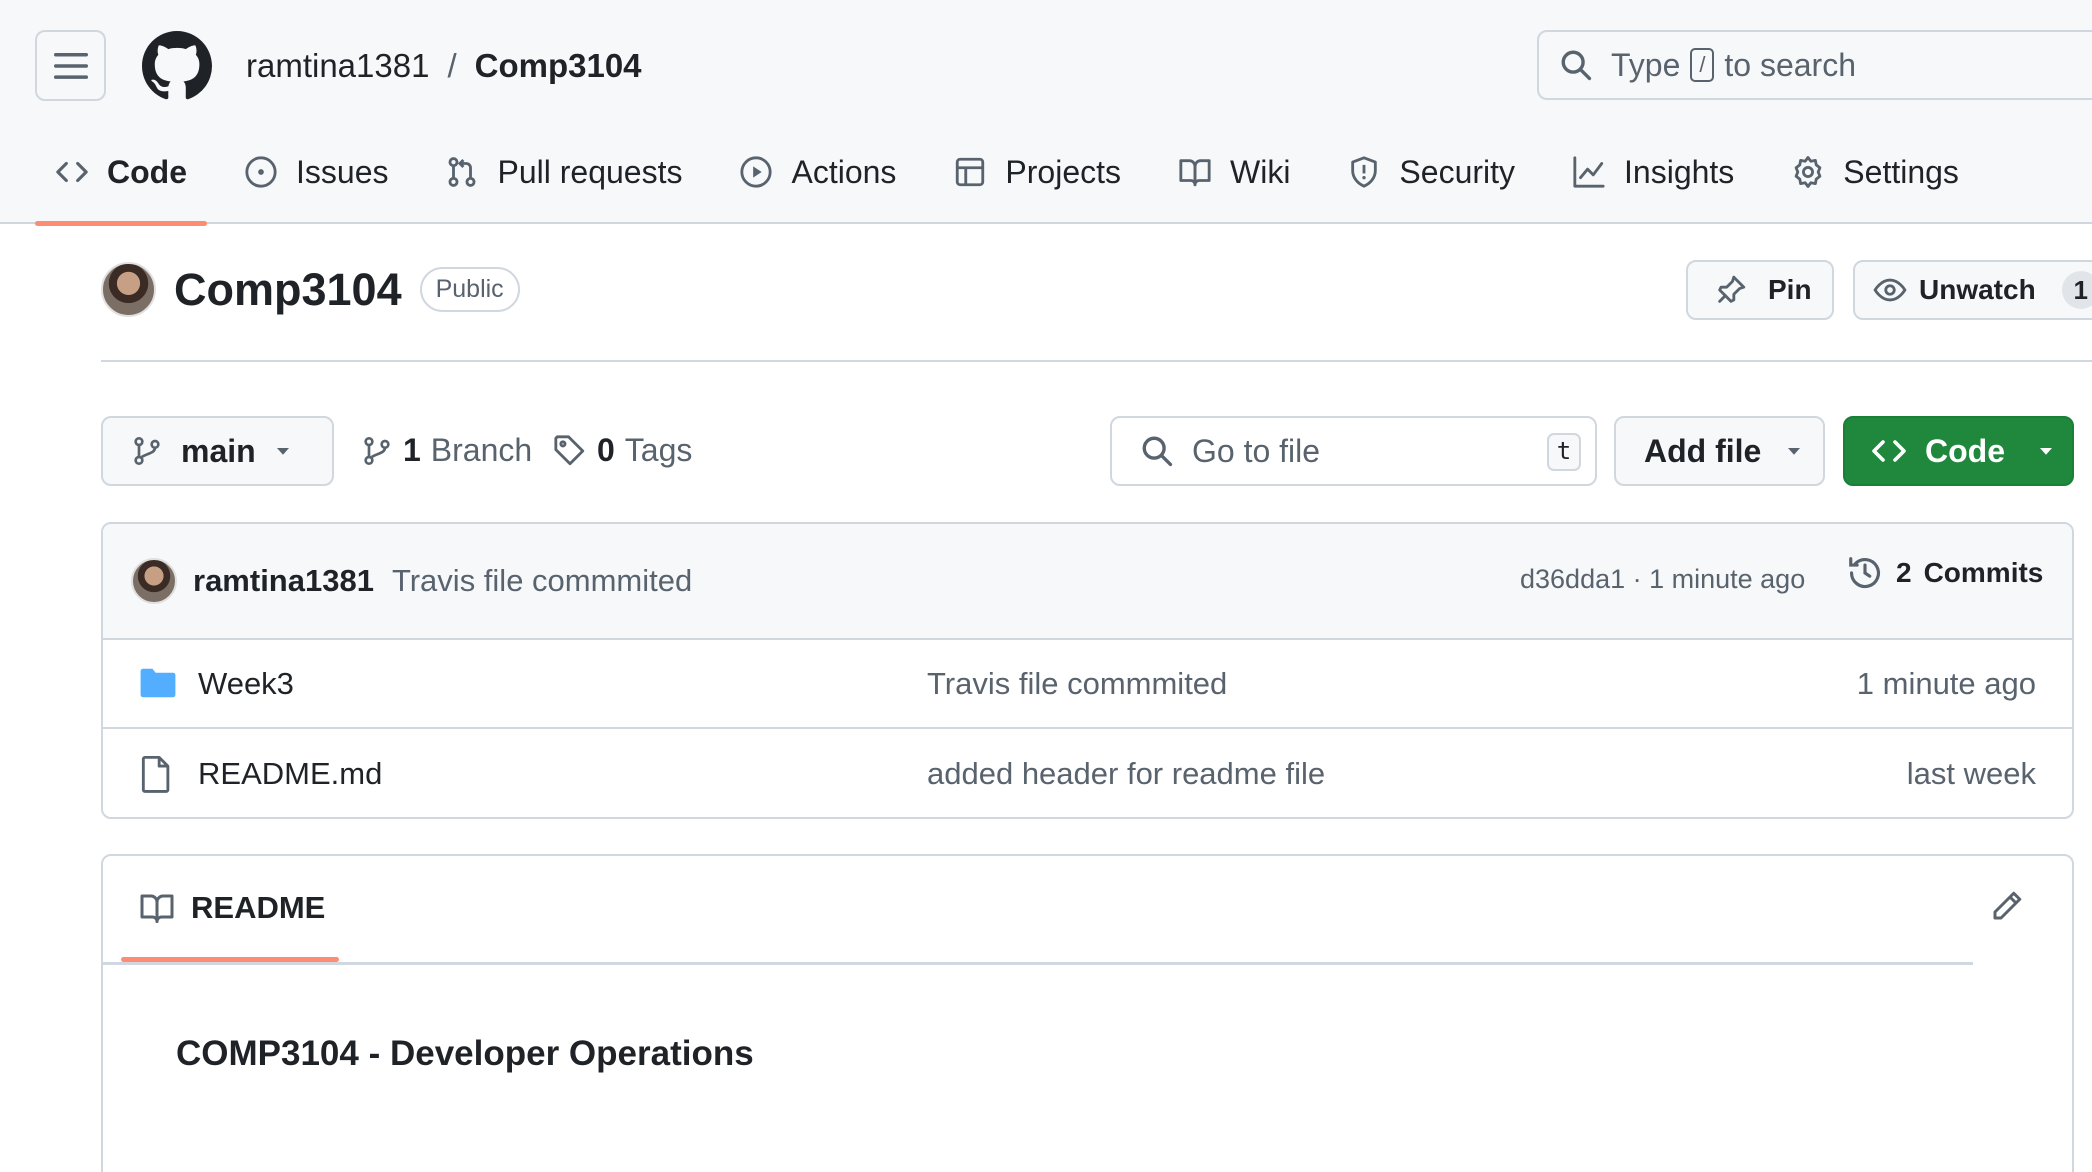 The width and height of the screenshot is (2092, 1172). I want to click on readme-divider, so click(1038, 963).